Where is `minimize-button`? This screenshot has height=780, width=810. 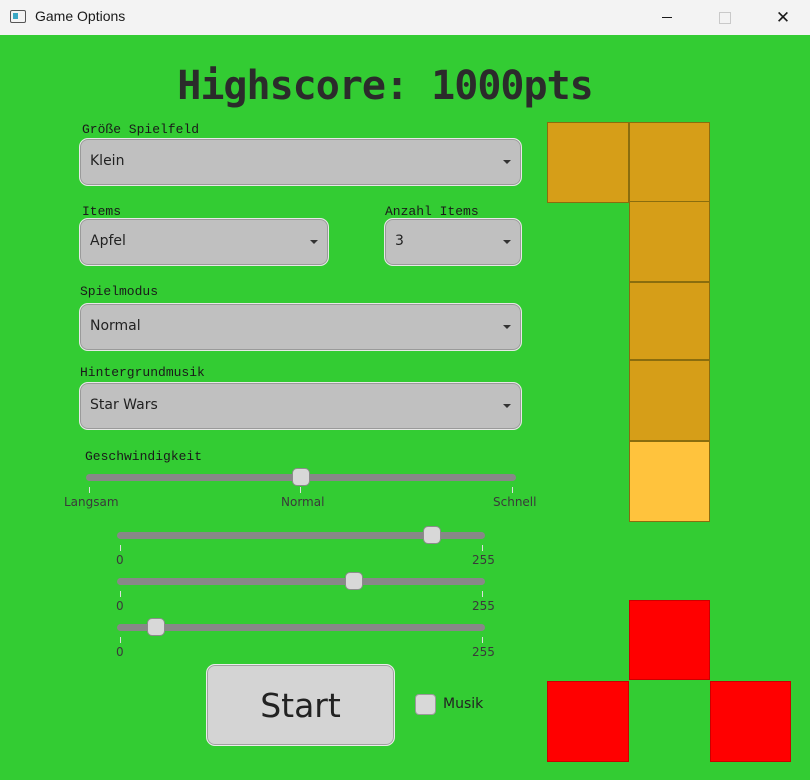
minimize-button is located at coordinates (667, 17).